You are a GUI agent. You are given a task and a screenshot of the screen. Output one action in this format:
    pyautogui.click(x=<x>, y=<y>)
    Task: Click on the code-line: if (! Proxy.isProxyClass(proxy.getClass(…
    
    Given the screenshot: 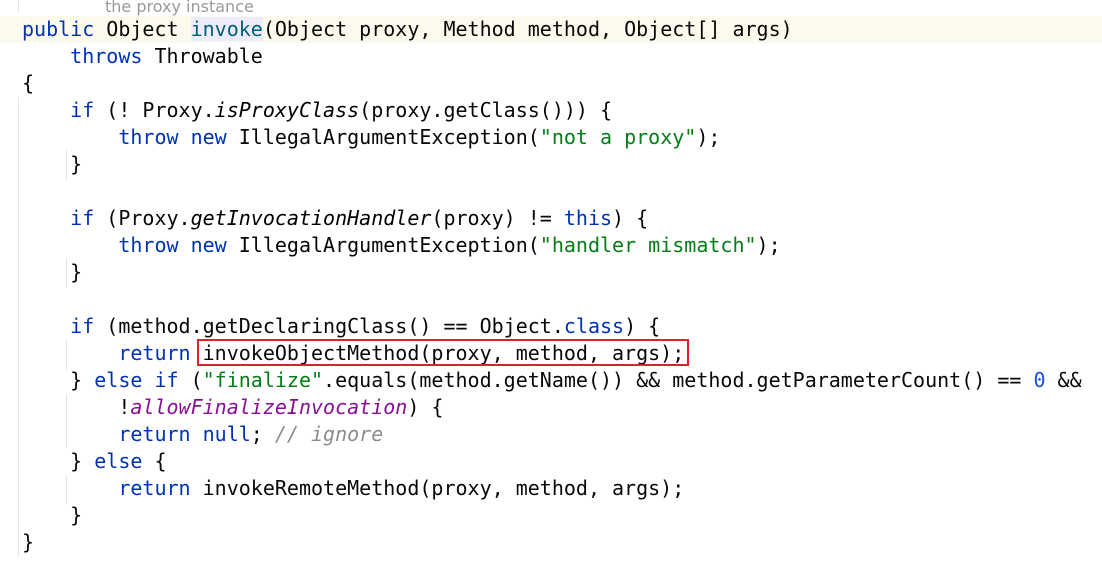 What is the action you would take?
    pyautogui.click(x=552, y=110)
    